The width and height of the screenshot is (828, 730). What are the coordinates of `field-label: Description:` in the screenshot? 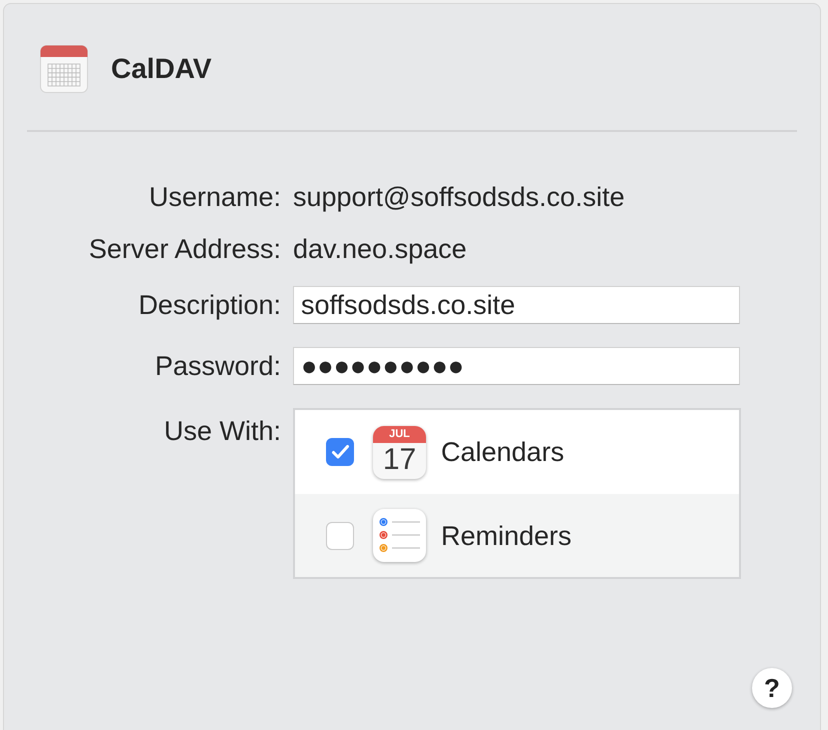 It's located at (209, 305).